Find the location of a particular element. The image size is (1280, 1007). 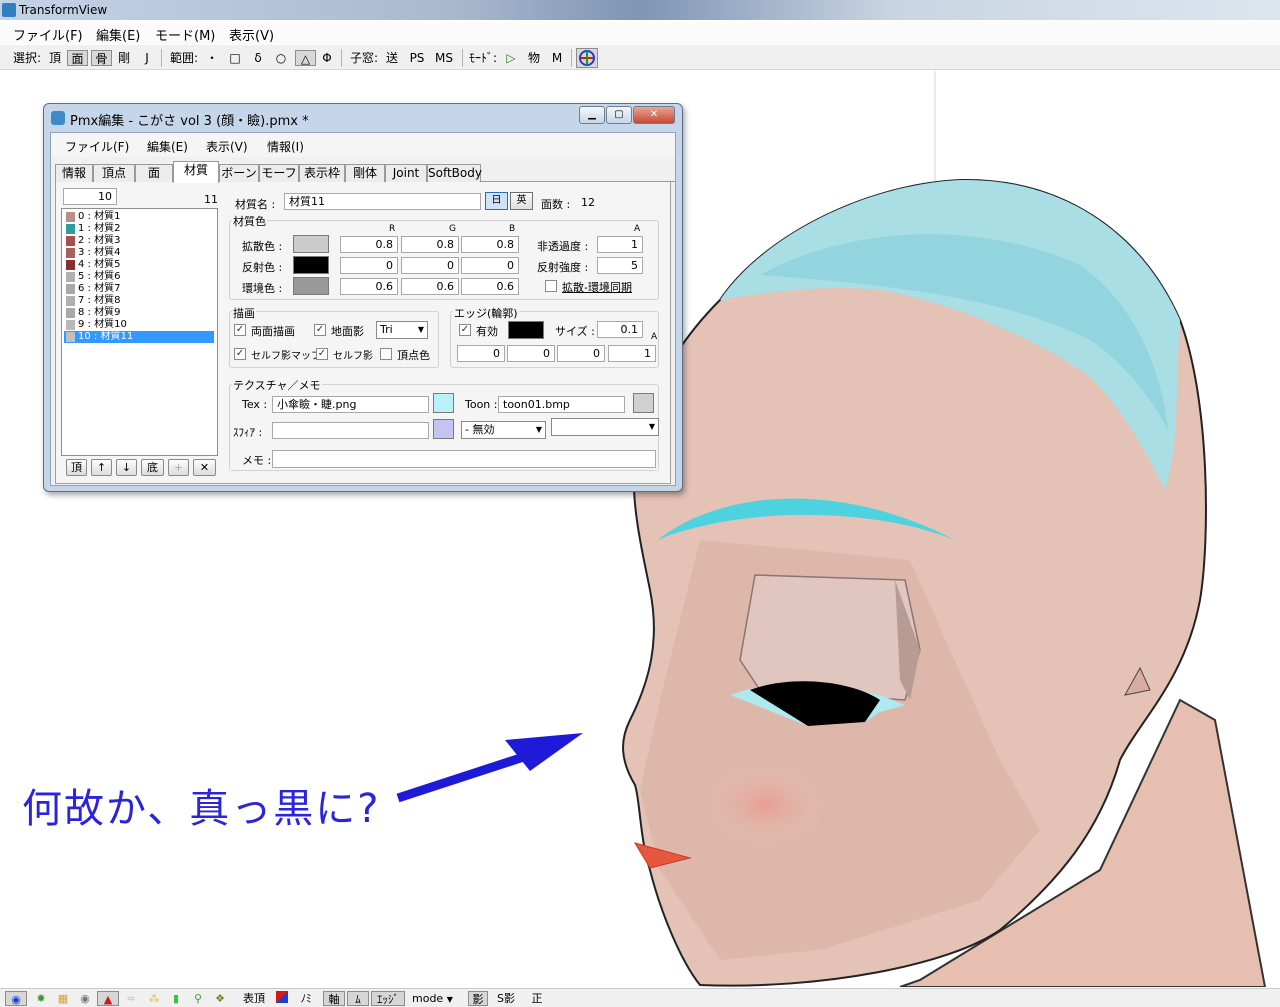

specular-g-input: 0 is located at coordinates (430, 265).